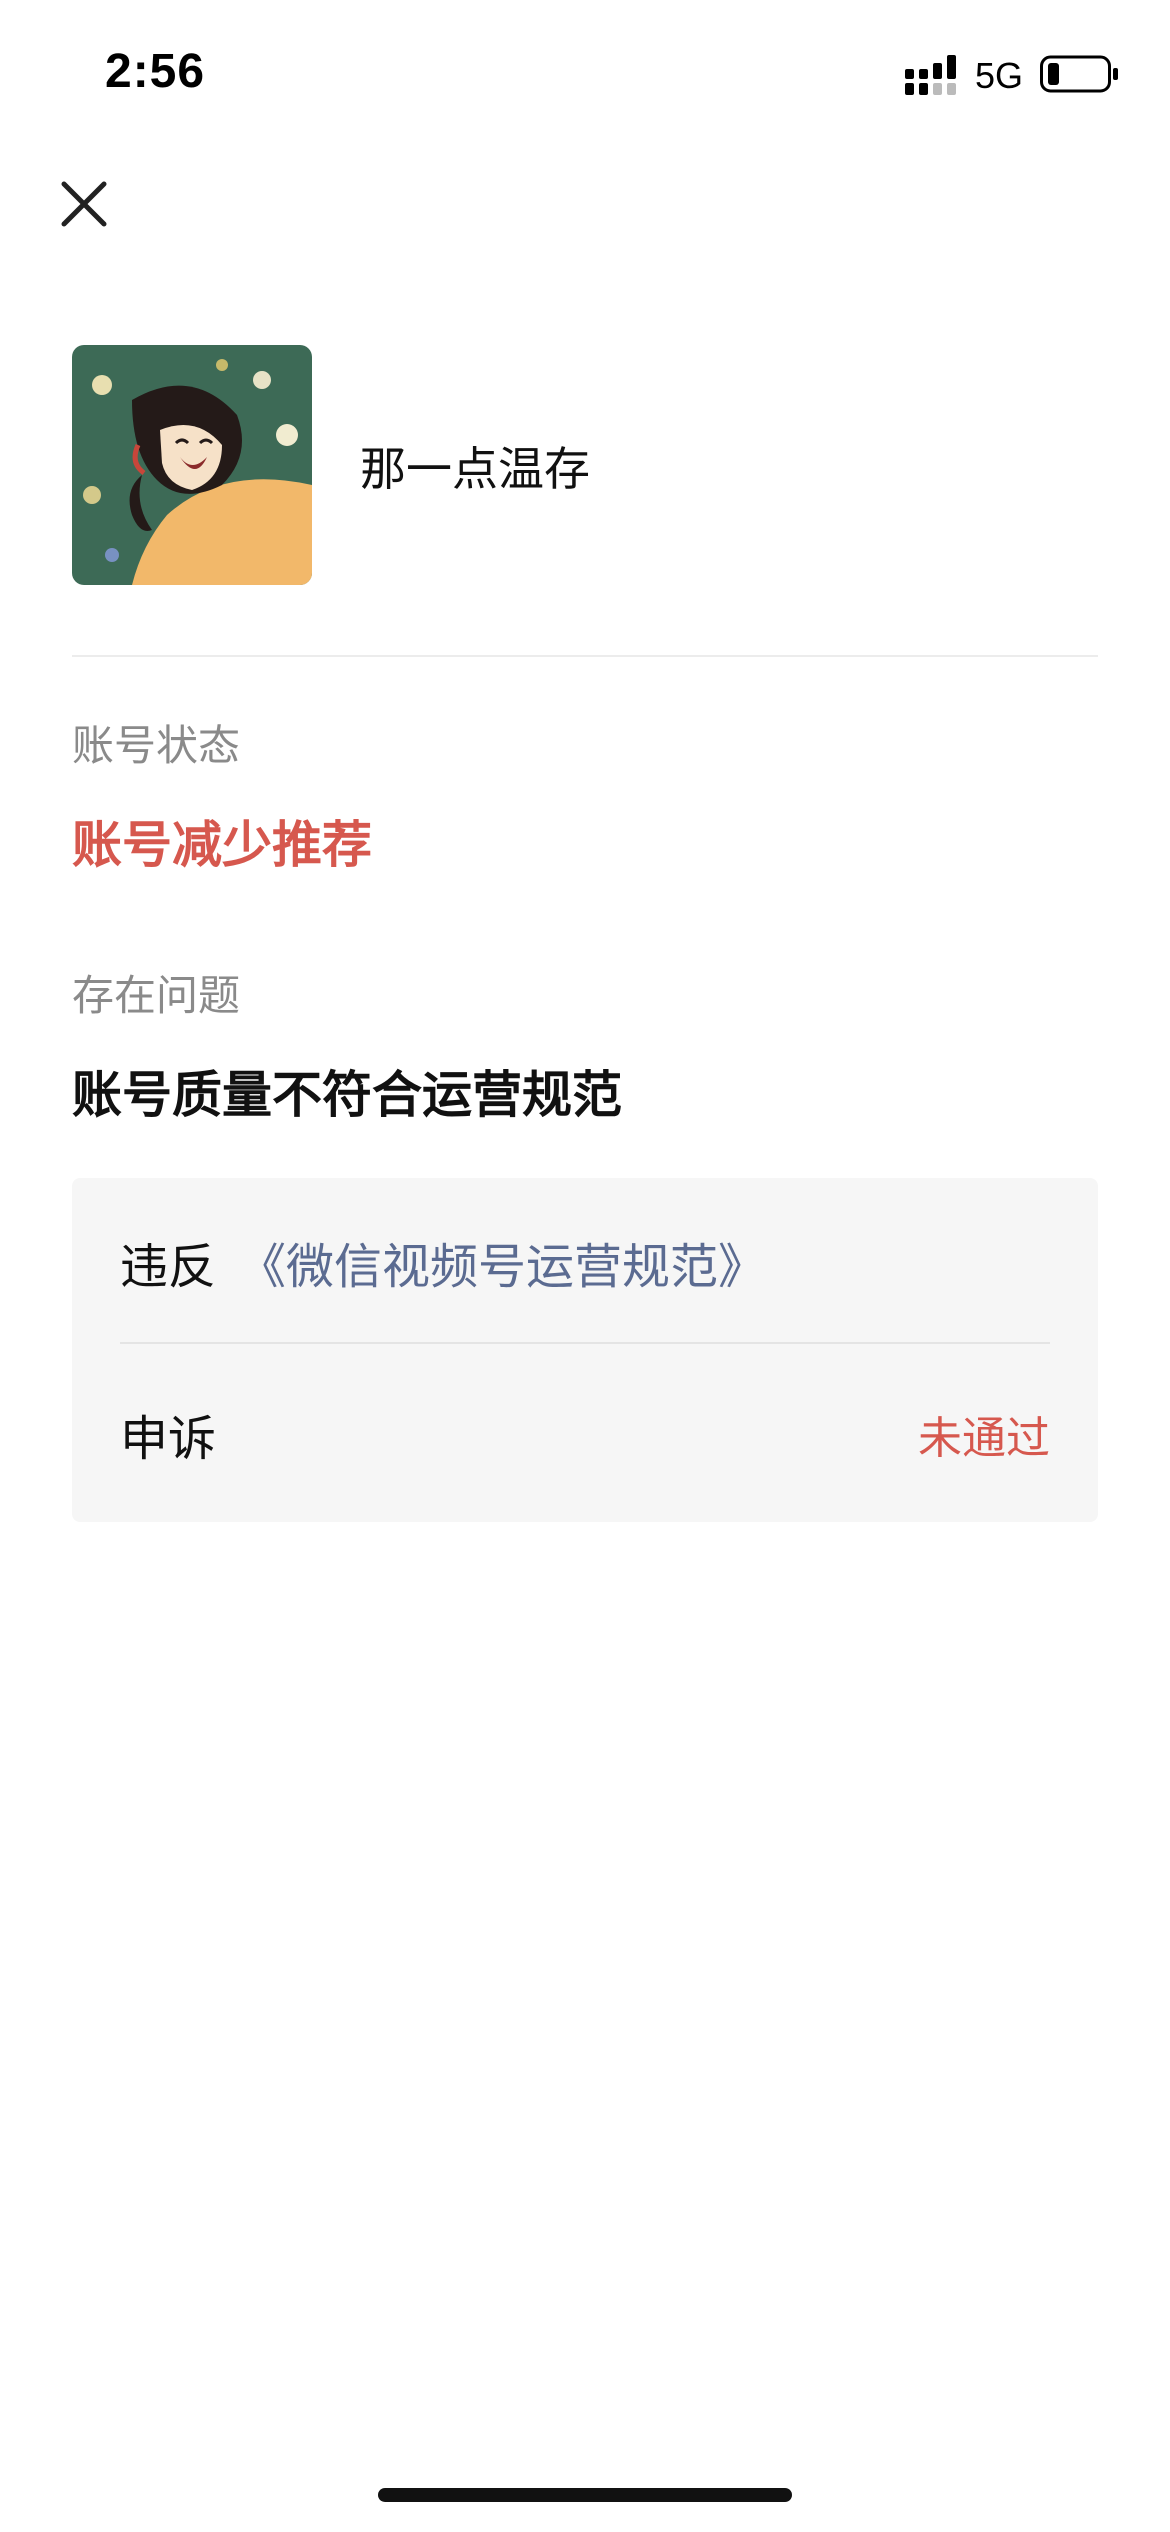 The height and width of the screenshot is (2532, 1170). I want to click on battery-low-icon, so click(1079, 74).